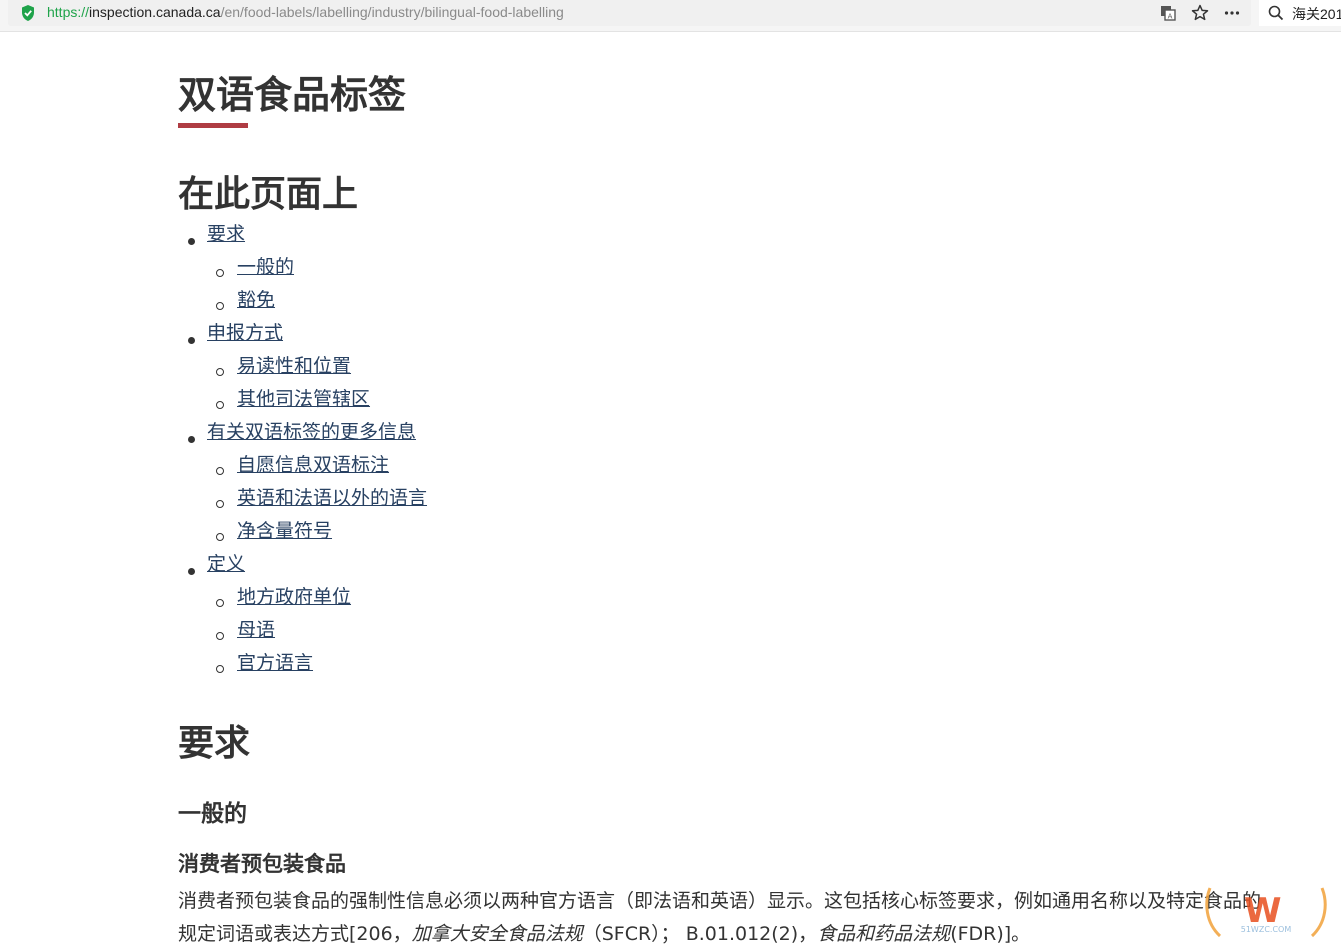 This screenshot has height=951, width=1341. What do you see at coordinates (268, 194) in the screenshot?
I see `toc-heading: 在此页面上` at bounding box center [268, 194].